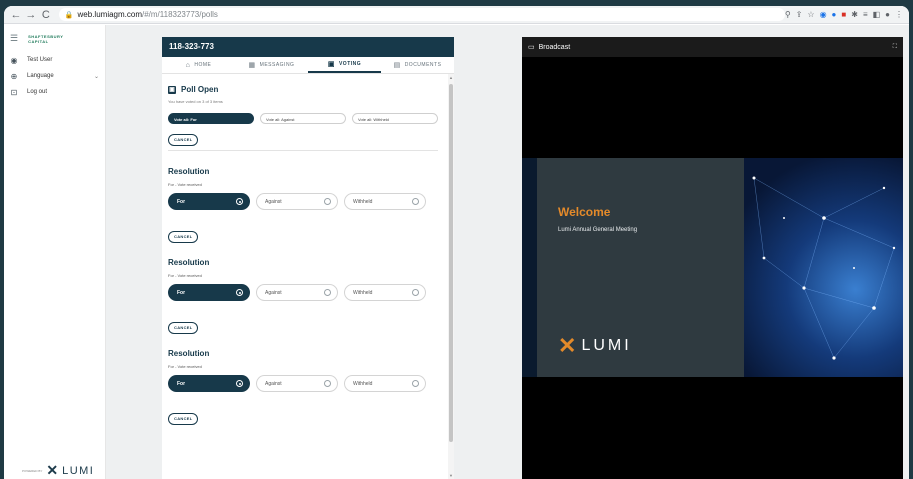  I want to click on radio-selected-icon, so click(239, 201).